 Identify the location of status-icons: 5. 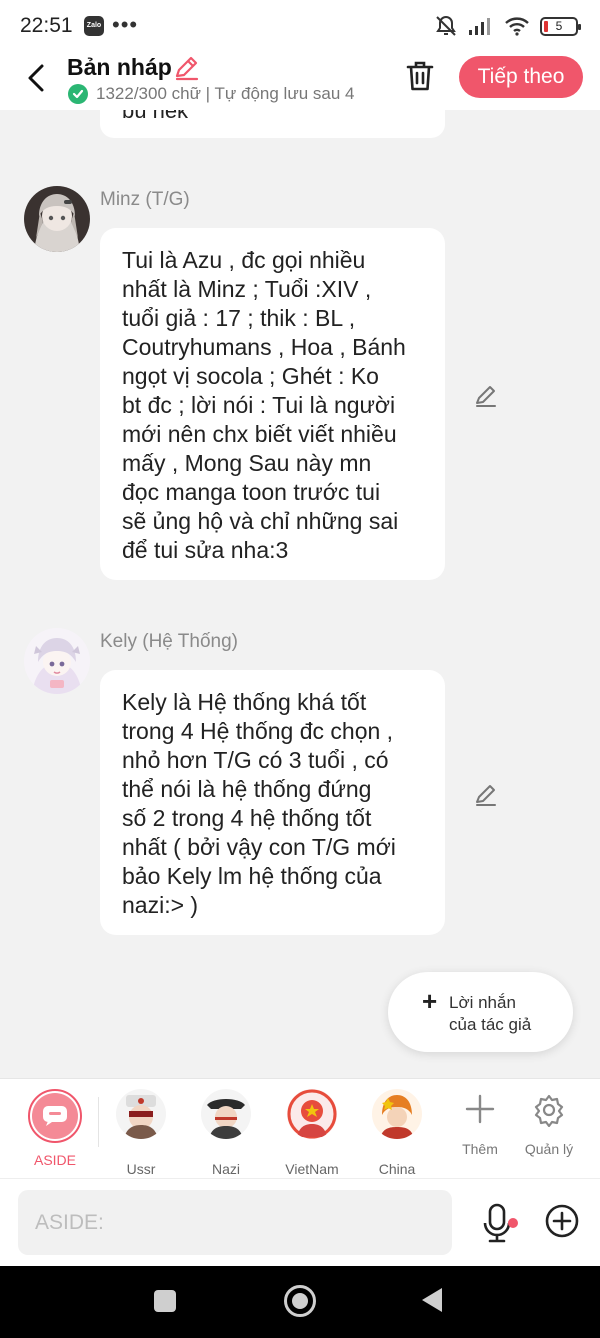
(507, 26).